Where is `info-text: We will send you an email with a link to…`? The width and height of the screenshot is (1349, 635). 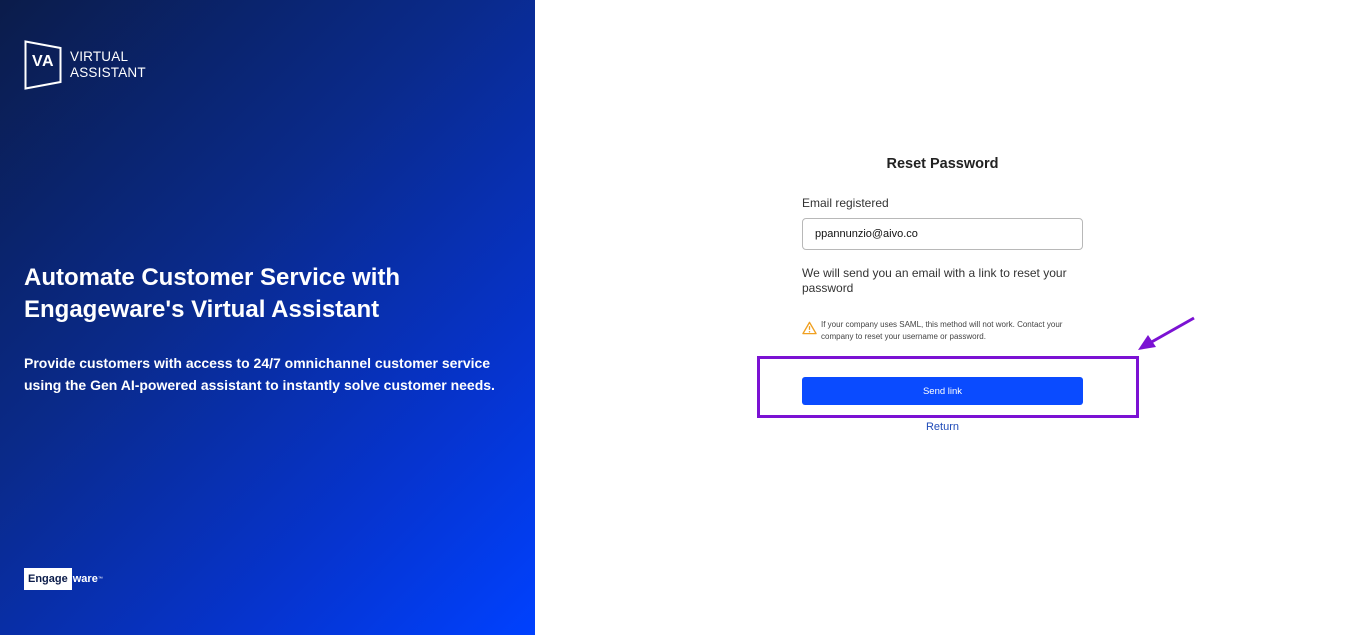
info-text: We will send you an email with a link to… is located at coordinates (934, 280).